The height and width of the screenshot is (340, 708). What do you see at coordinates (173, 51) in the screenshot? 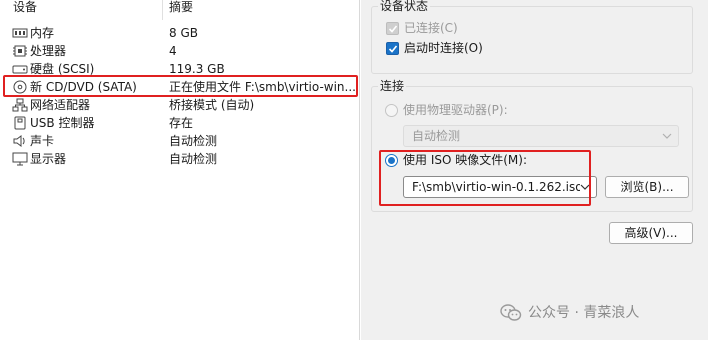
I see `device-summary: 4` at bounding box center [173, 51].